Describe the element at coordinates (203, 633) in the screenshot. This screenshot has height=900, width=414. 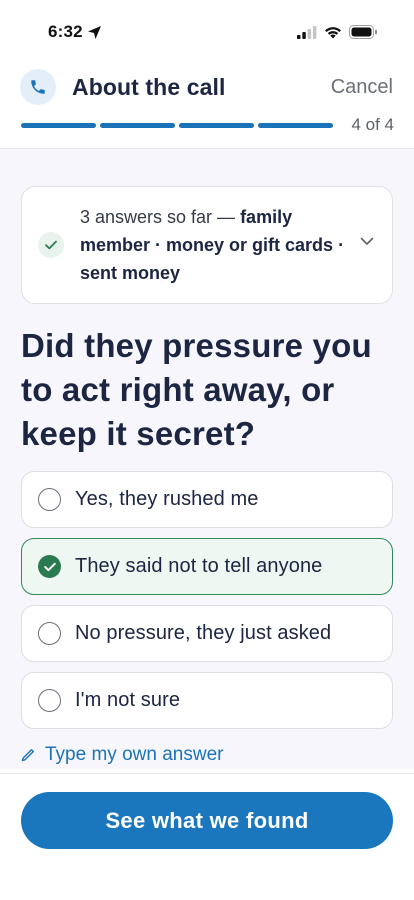
I see `option-label: No pressure, they just asked` at that location.